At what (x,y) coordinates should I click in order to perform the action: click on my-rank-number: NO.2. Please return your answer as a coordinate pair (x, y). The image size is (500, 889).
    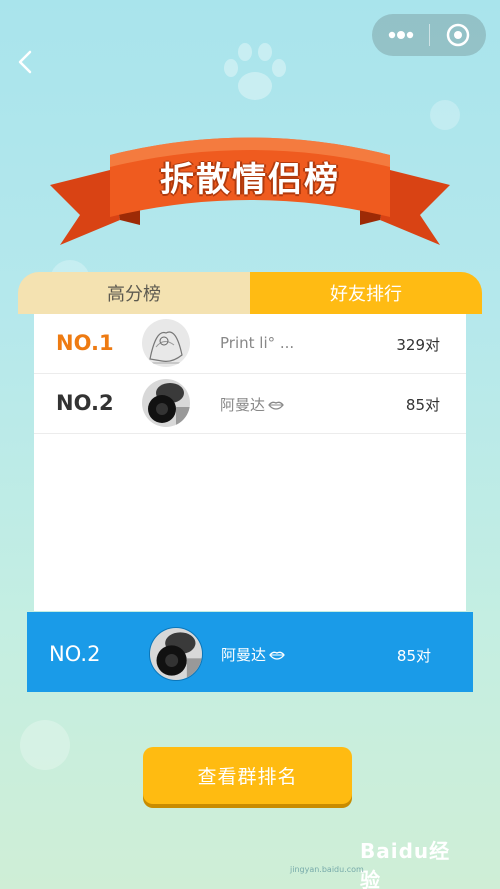
    Looking at the image, I should click on (75, 654).